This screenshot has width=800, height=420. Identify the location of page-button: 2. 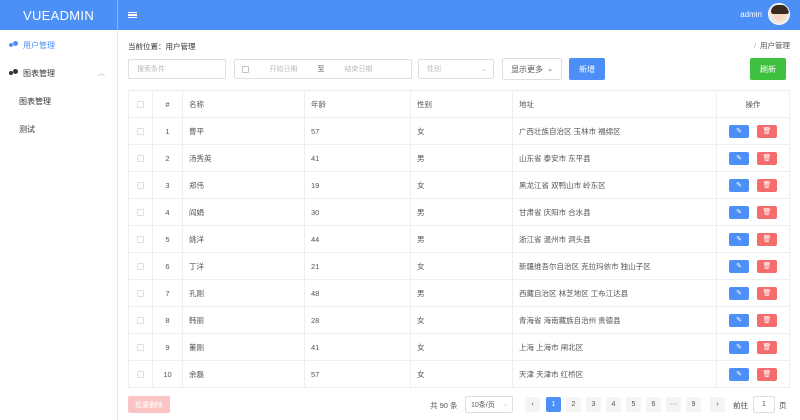
(573, 404).